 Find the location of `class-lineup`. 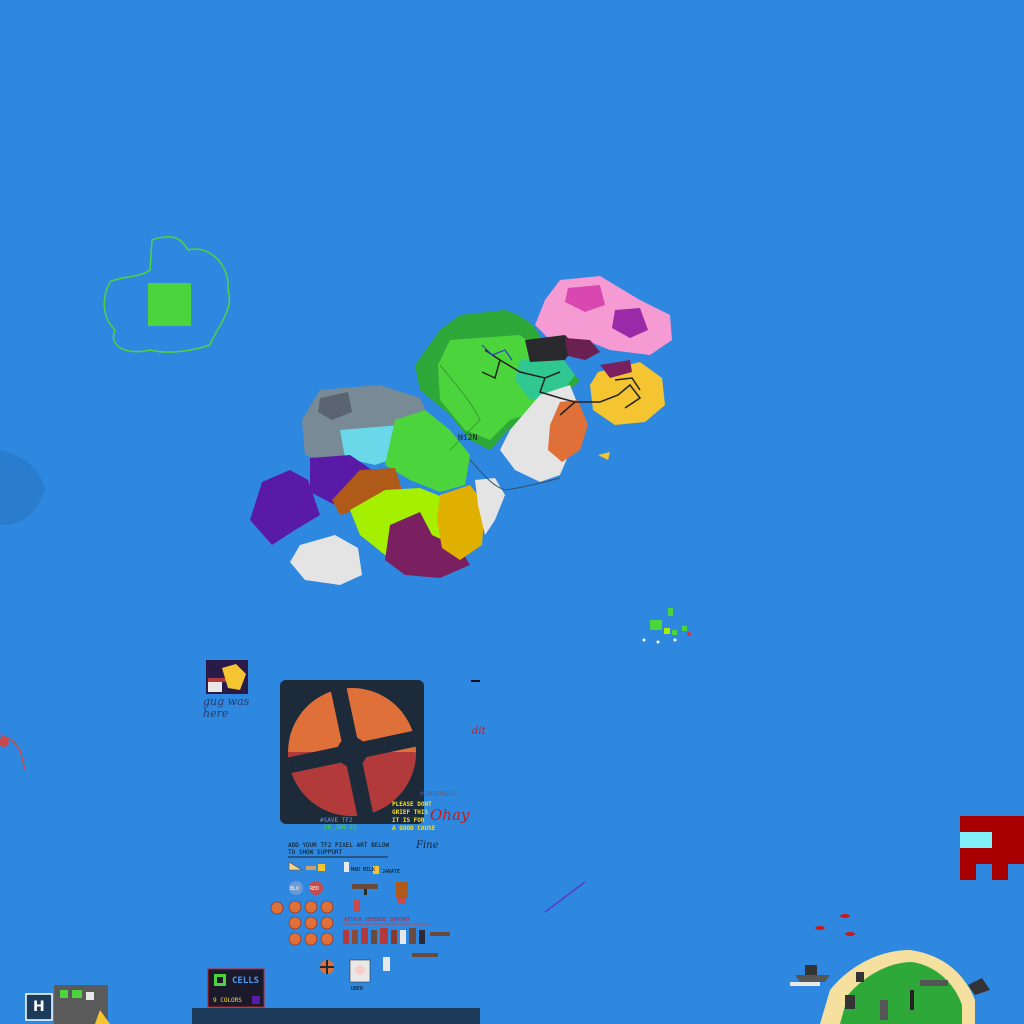

class-lineup is located at coordinates (384, 936).